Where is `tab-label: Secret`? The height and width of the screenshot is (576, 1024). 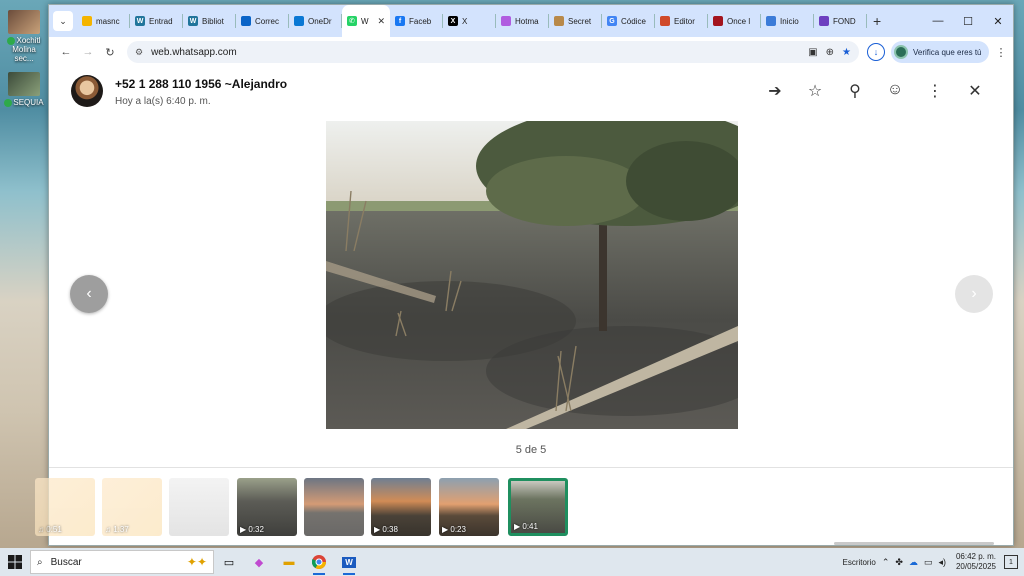 tab-label: Secret is located at coordinates (580, 21).